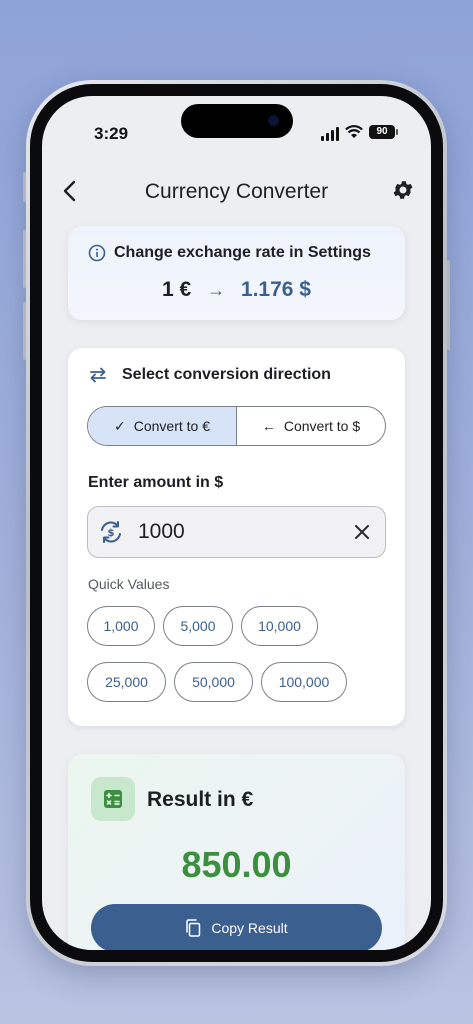 This screenshot has width=473, height=1024. I want to click on arrow-left-icon: ←, so click(268, 426).